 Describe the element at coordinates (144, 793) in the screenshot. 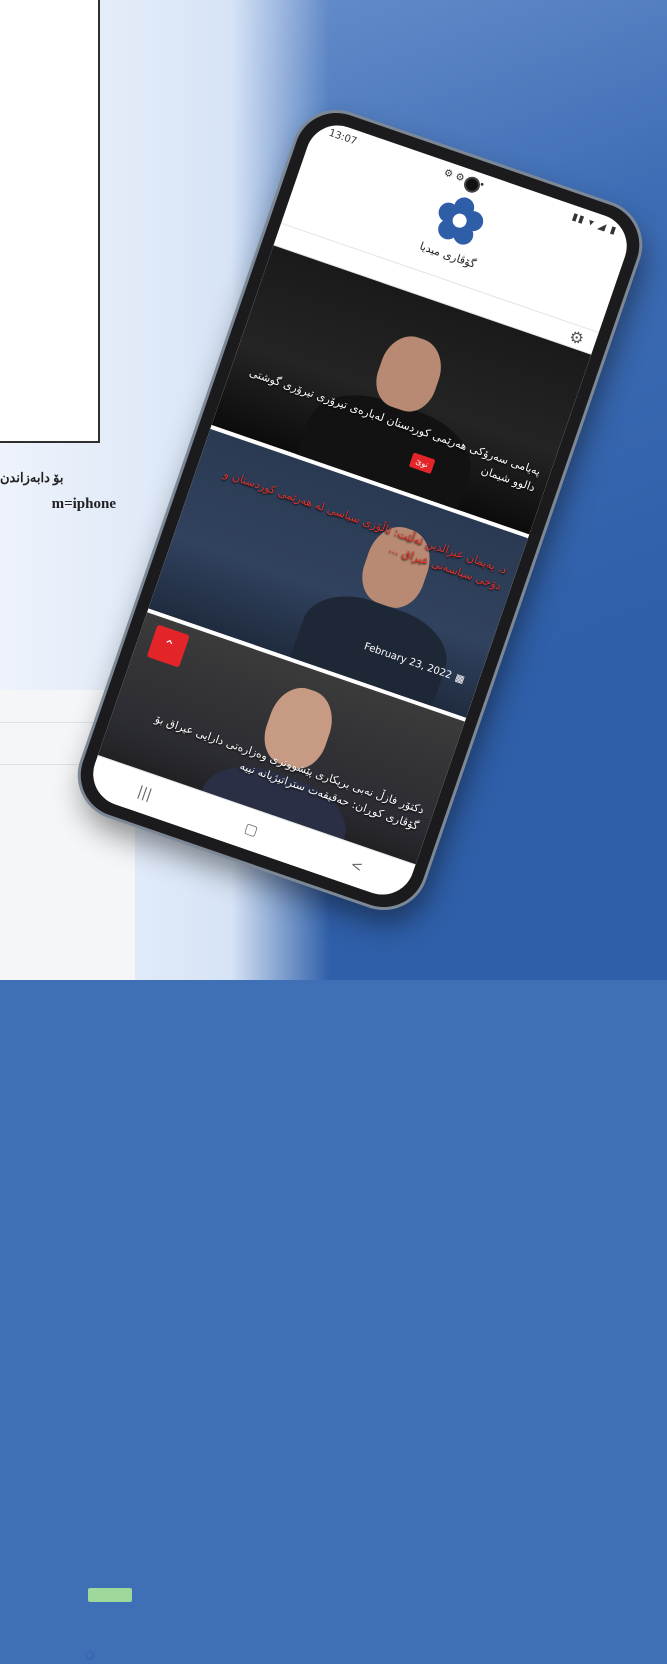

I see `recent-apps-icon: |||` at that location.